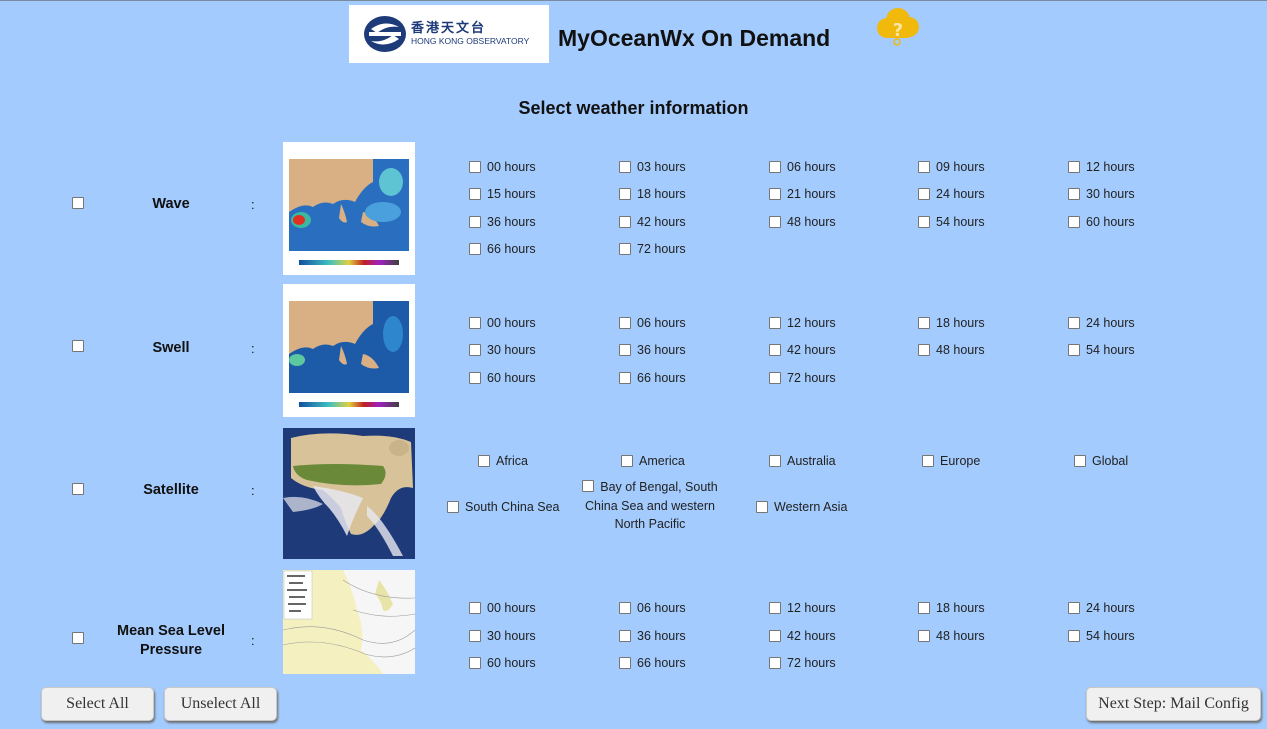 The image size is (1267, 729). Describe the element at coordinates (652, 222) in the screenshot. I see `wave-option: 42 hours` at that location.